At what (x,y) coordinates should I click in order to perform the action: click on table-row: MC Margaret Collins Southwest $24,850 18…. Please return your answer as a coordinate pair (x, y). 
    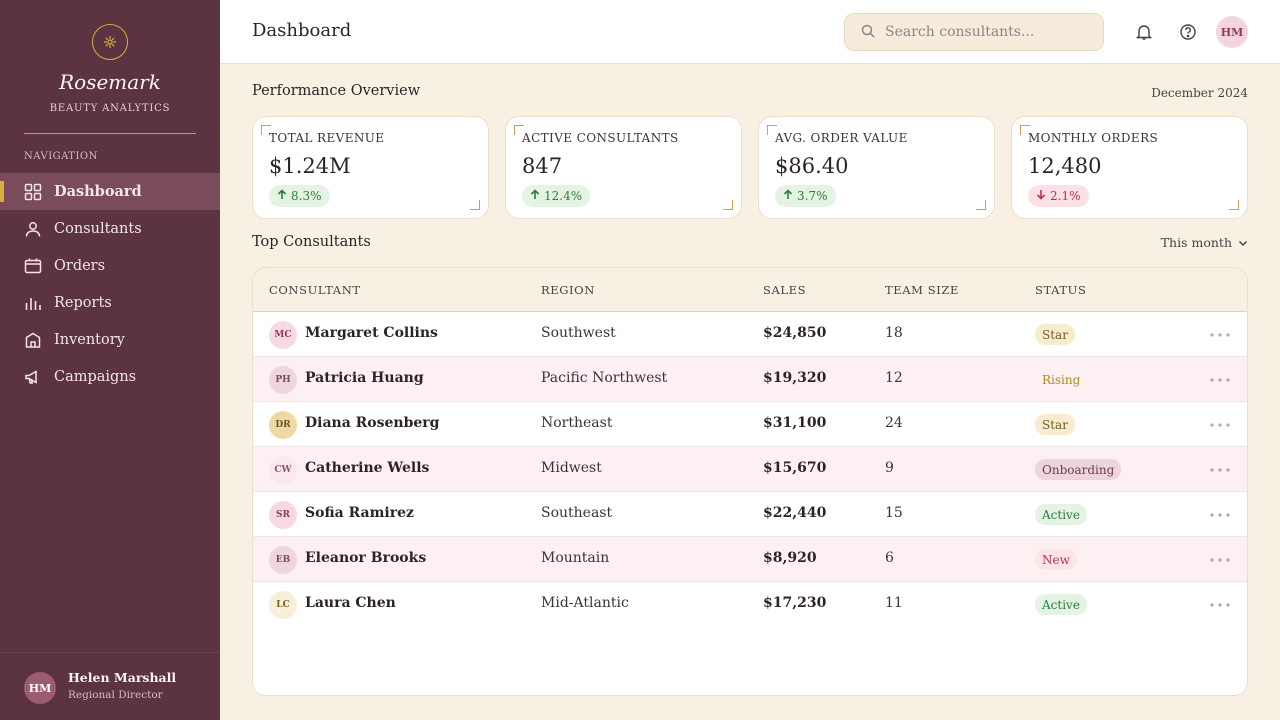
    Looking at the image, I should click on (750, 334).